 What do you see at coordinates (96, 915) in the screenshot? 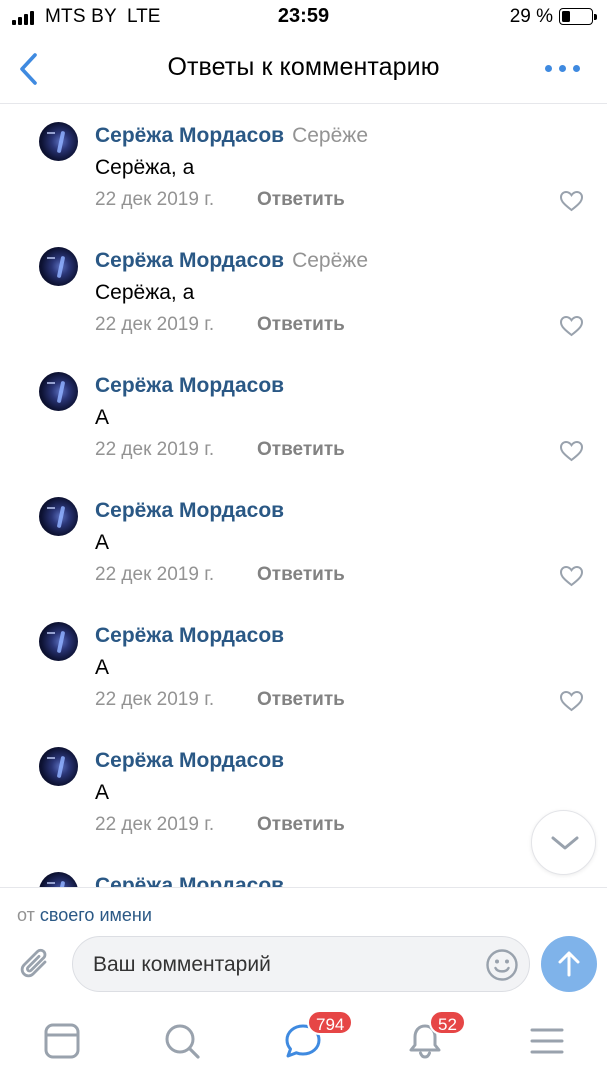
I see `post-as-link: своего имени` at bounding box center [96, 915].